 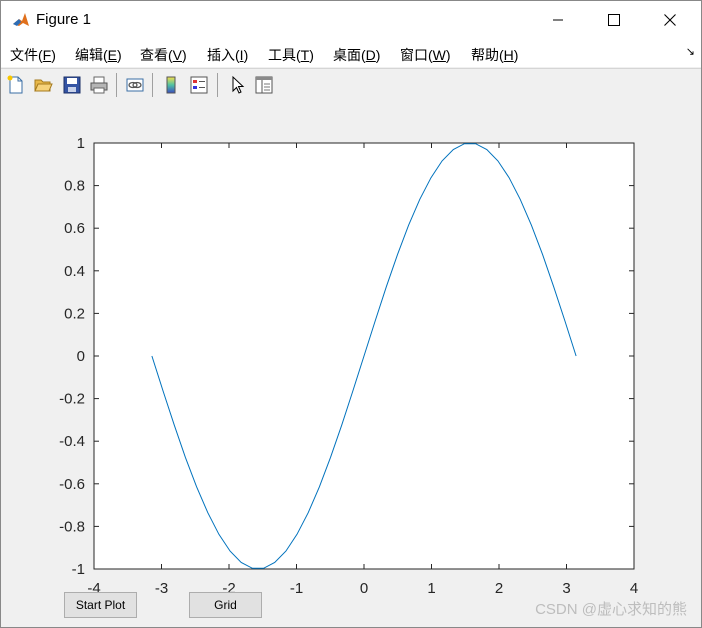 I want to click on open-folder-icon, so click(x=43, y=85).